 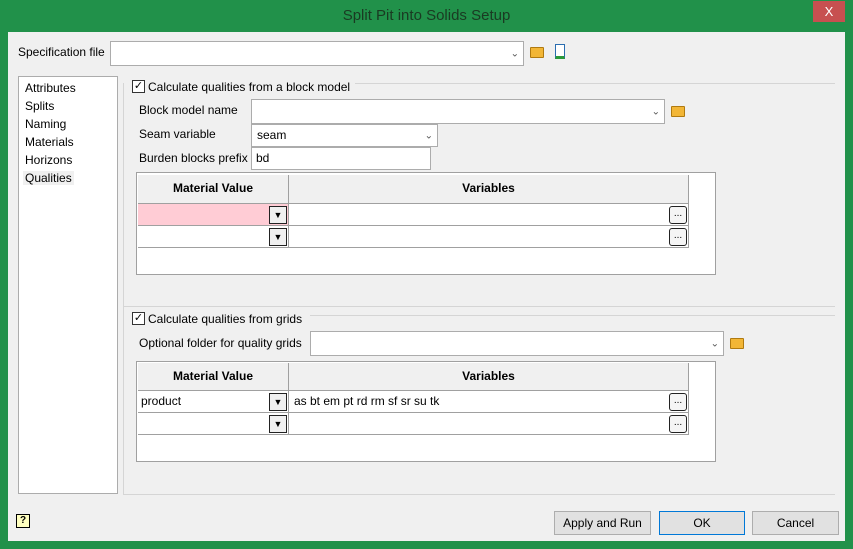 What do you see at coordinates (795, 523) in the screenshot?
I see `cancel-button: Cancel` at bounding box center [795, 523].